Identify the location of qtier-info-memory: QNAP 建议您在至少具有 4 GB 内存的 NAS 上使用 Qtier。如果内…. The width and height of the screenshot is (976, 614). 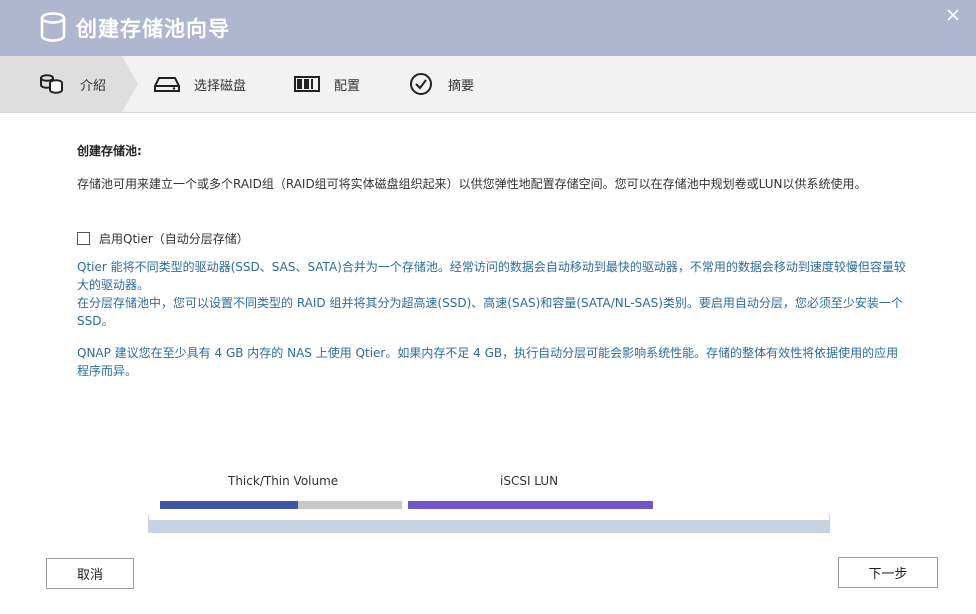
(488, 362).